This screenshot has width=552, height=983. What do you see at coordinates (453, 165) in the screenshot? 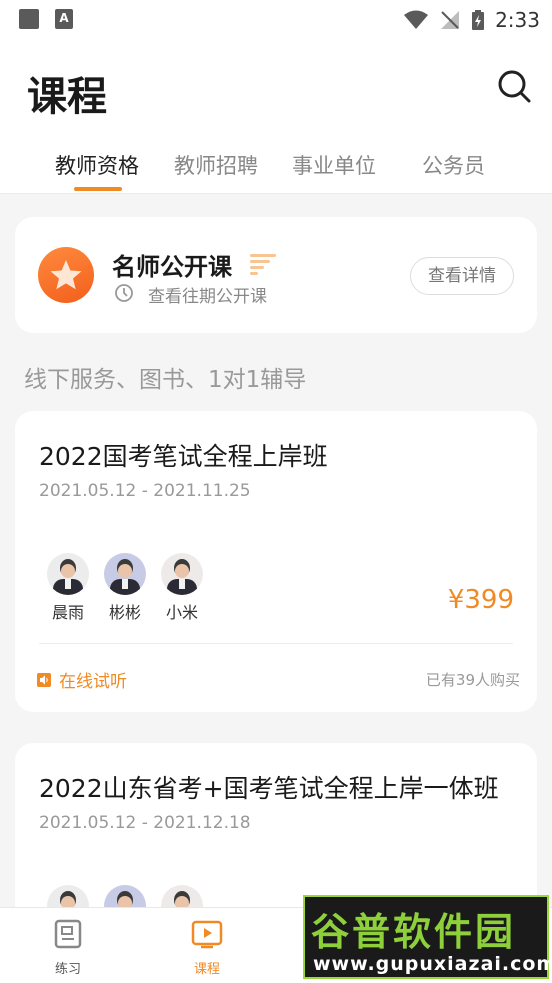
I see `tab-civil-servant: 公务员` at bounding box center [453, 165].